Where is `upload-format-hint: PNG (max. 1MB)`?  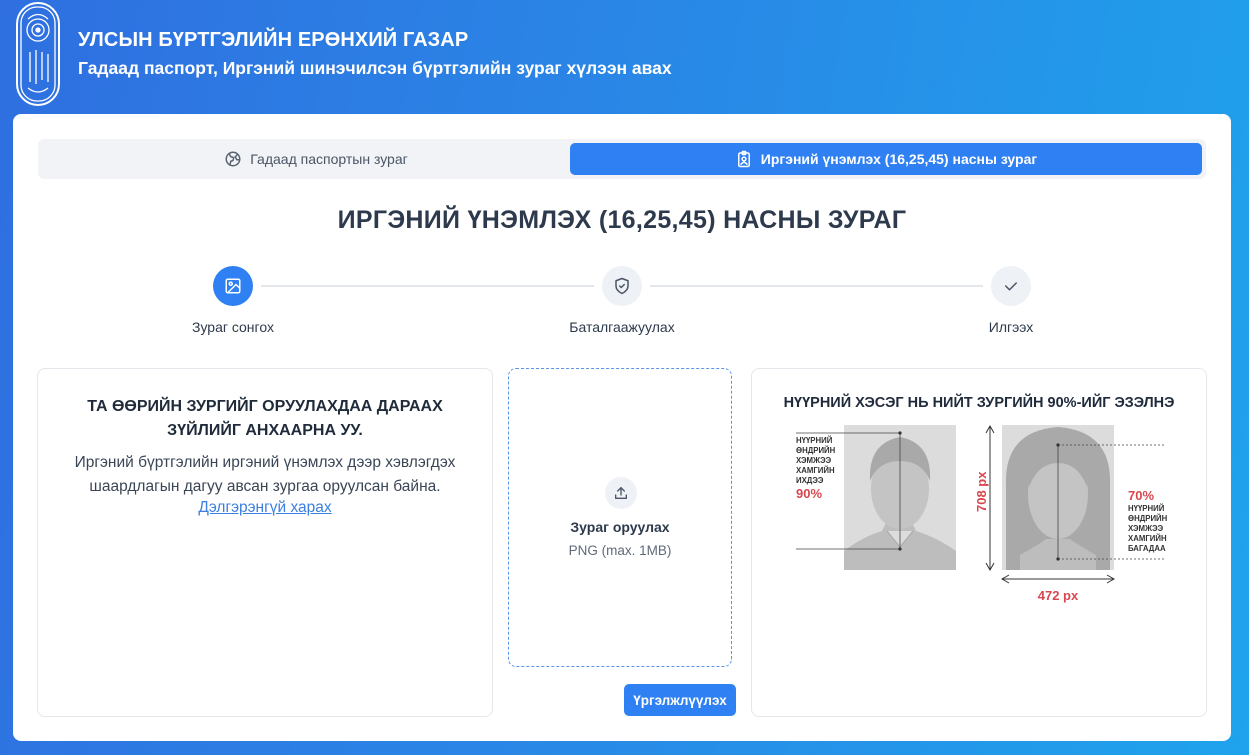 upload-format-hint: PNG (max. 1MB) is located at coordinates (620, 550).